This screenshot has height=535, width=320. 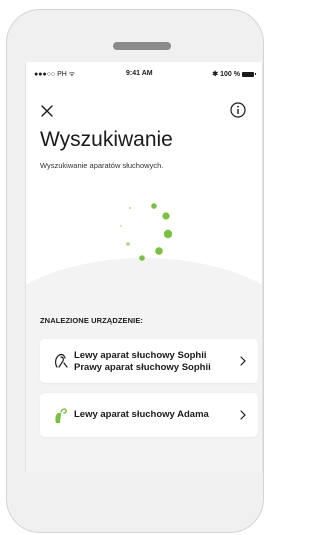 What do you see at coordinates (139, 73) in the screenshot?
I see `status-time: 9:41 AM` at bounding box center [139, 73].